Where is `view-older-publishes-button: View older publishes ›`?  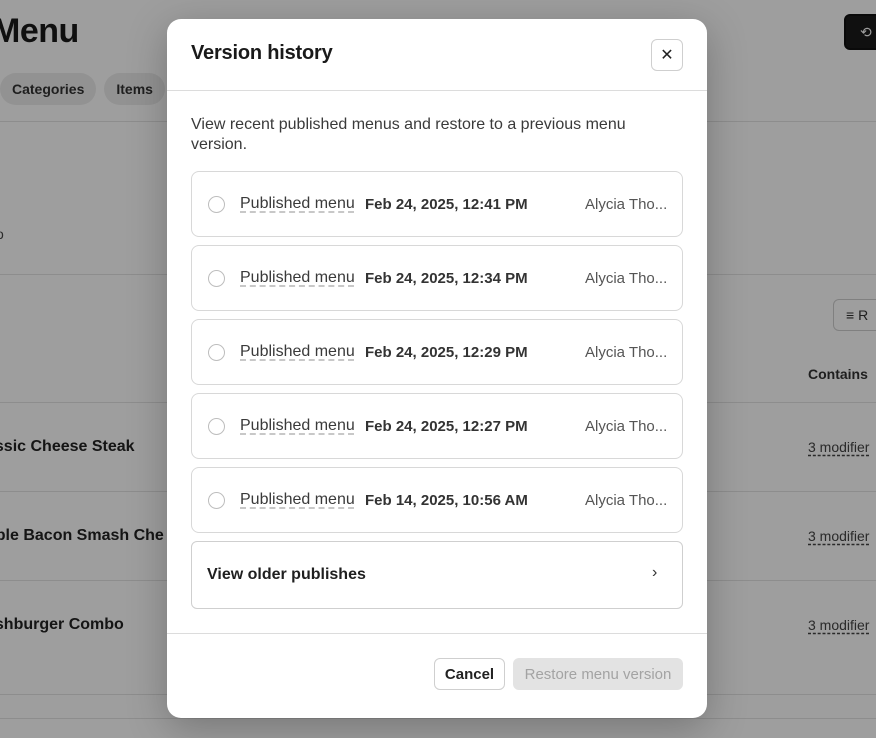 view-older-publishes-button: View older publishes › is located at coordinates (437, 575).